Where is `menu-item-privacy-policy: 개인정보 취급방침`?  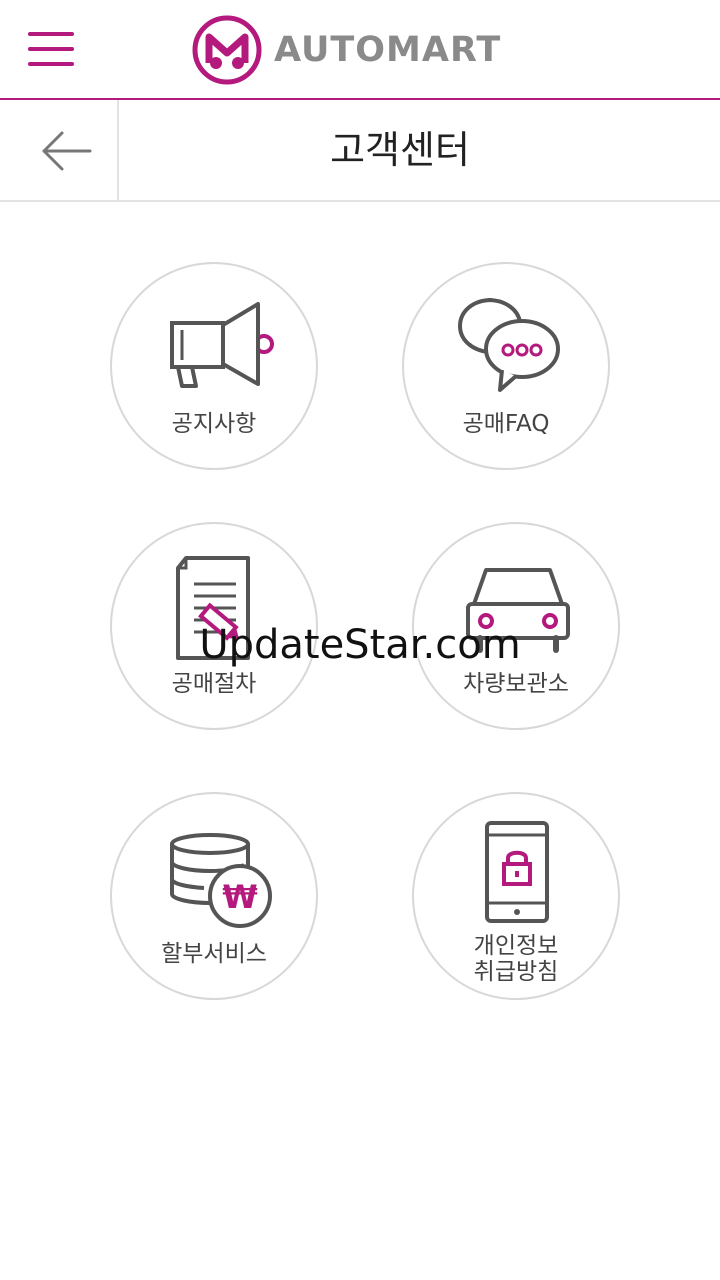
menu-item-privacy-policy: 개인정보 취급방침 is located at coordinates (516, 896).